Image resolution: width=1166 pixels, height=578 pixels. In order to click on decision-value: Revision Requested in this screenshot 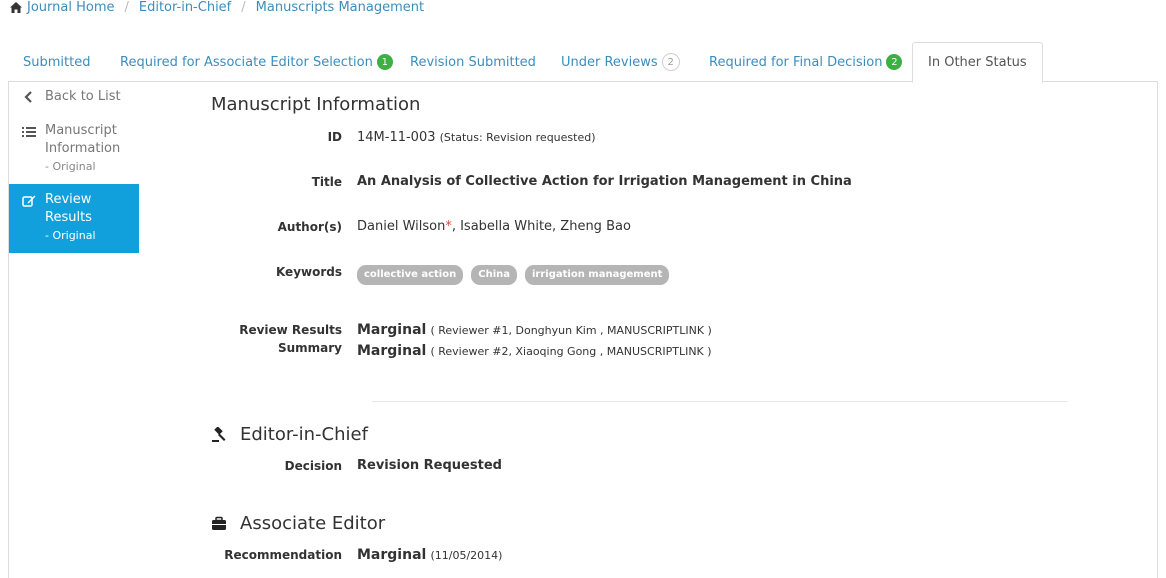, I will do `click(429, 465)`.